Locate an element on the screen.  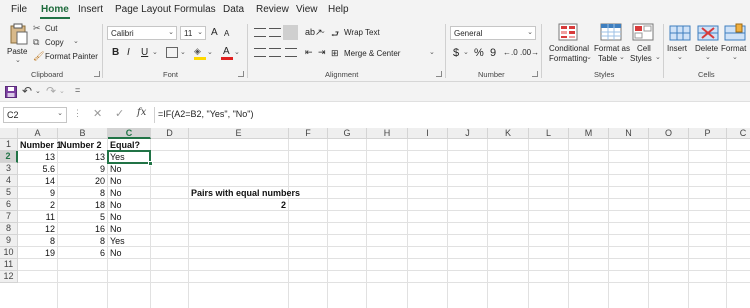
cell-c7: No is located at coordinates (129, 217).